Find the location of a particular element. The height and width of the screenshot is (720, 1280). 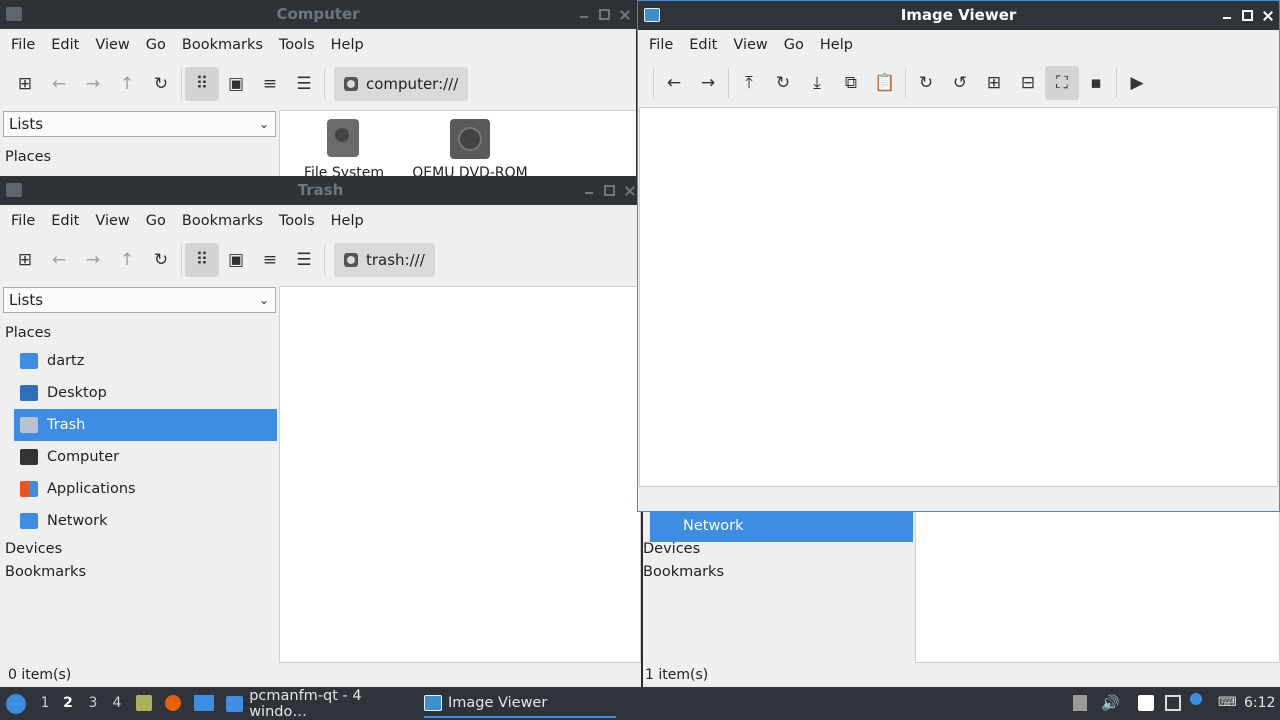

save-icon: ⤓ is located at coordinates (817, 83).